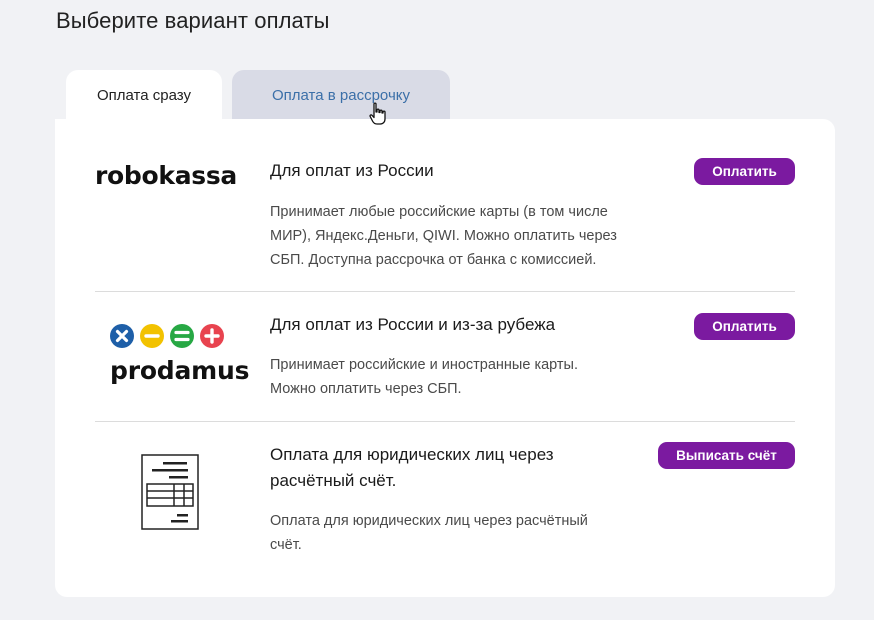 The height and width of the screenshot is (620, 874). Describe the element at coordinates (744, 171) in the screenshot. I see `pay-button-robokassa: Оплатить` at that location.